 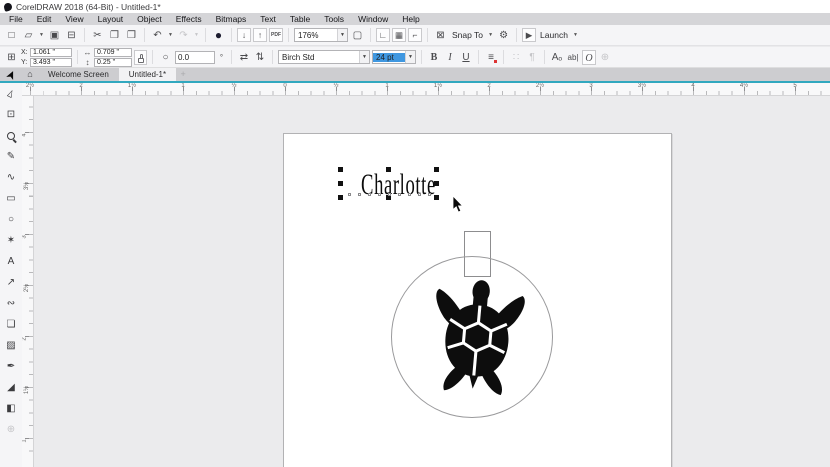 I want to click on smart-fill-tool: ◧, so click(x=11, y=408).